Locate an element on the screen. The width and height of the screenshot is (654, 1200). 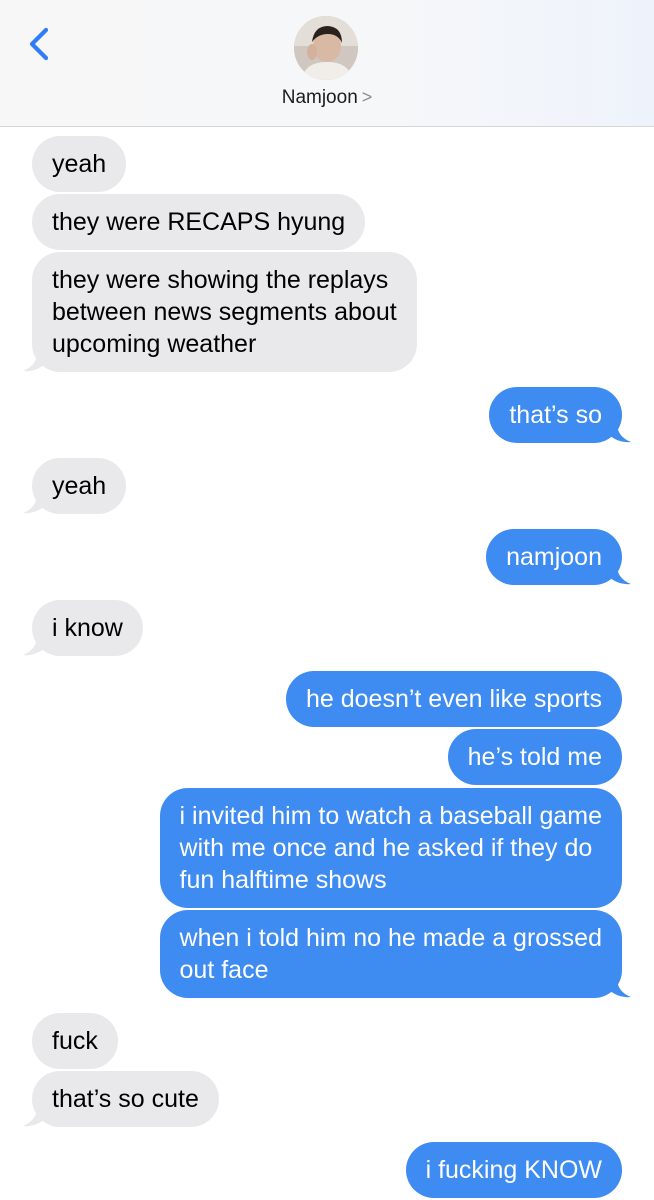
outgoing-message-bubble: he doesn’t even like sports is located at coordinates (453, 699).